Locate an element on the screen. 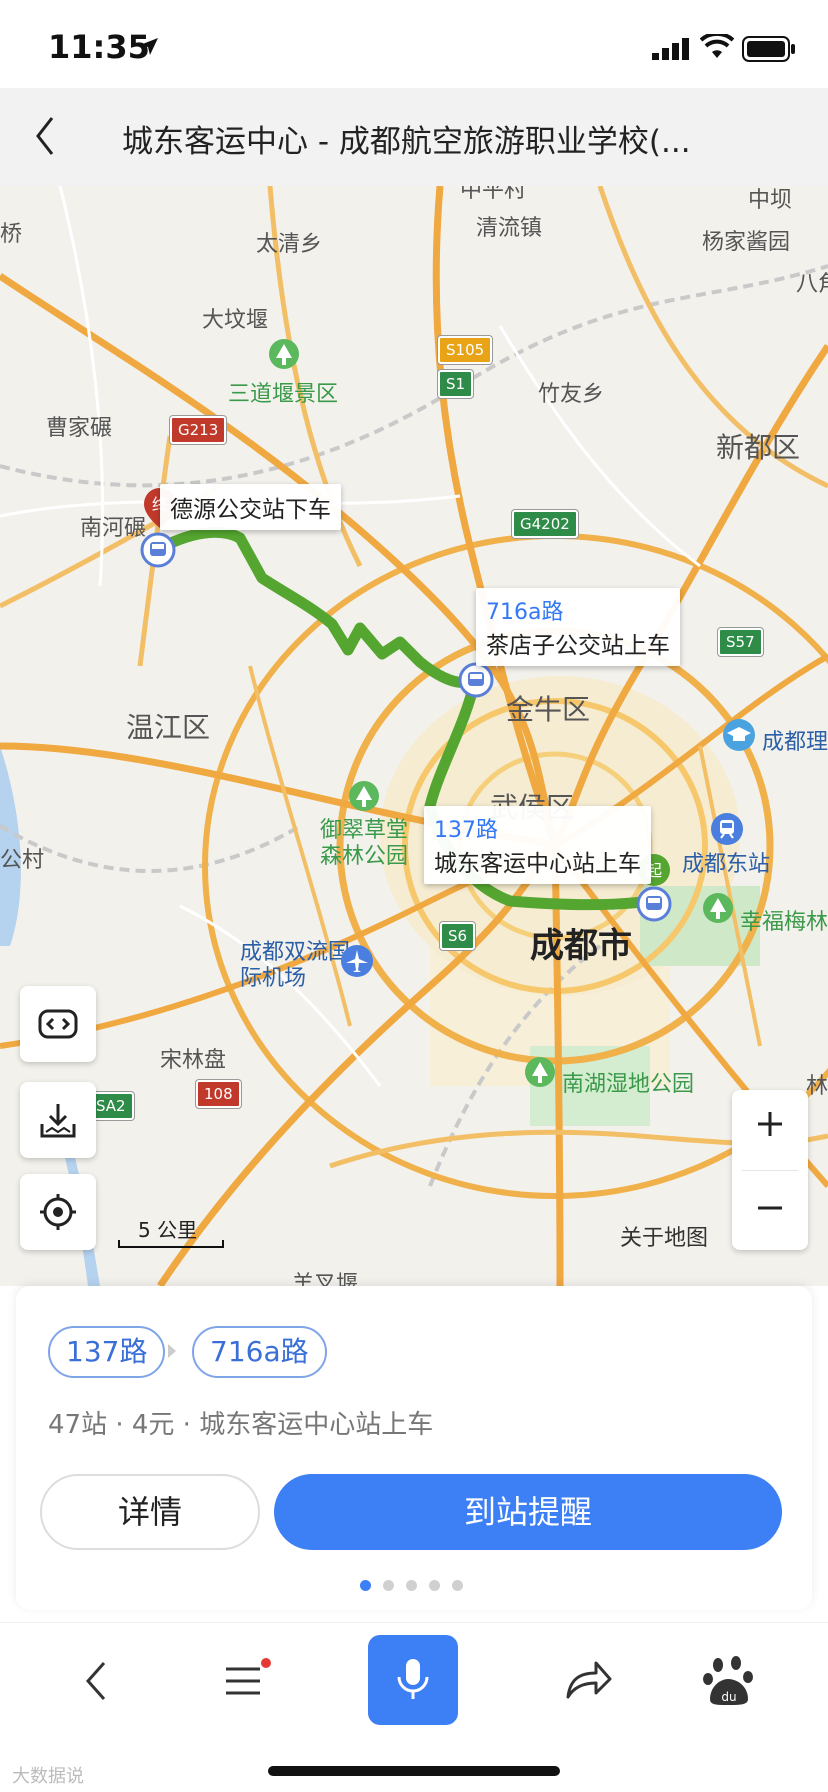 This screenshot has width=828, height=1792. details-button: 详情 is located at coordinates (150, 1512).